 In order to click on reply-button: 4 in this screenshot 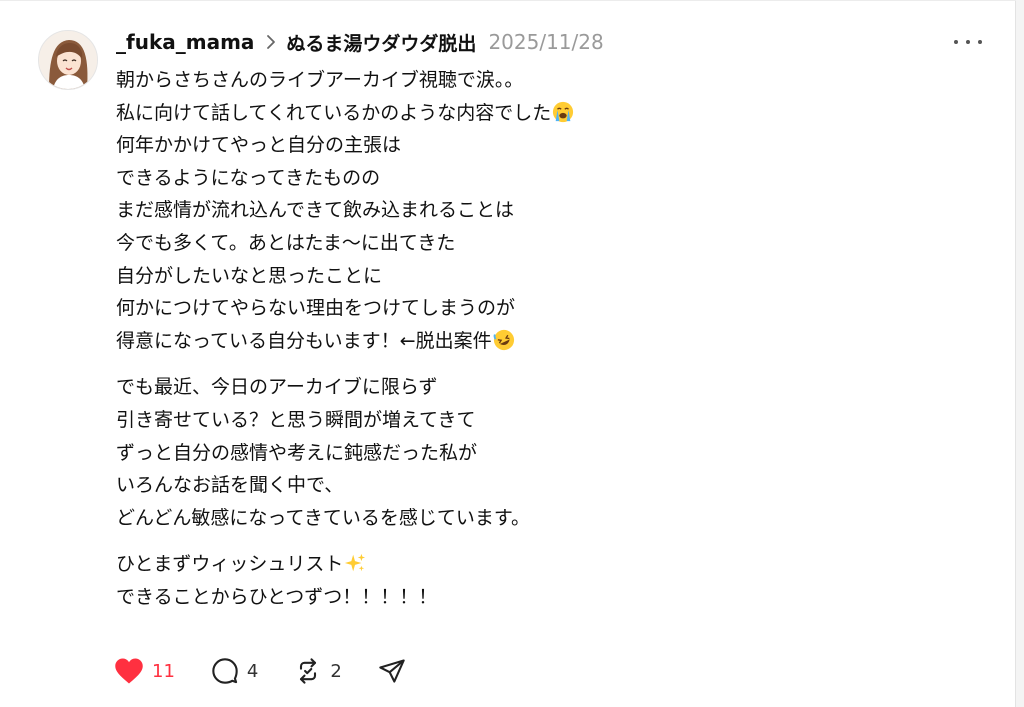, I will do `click(234, 671)`.